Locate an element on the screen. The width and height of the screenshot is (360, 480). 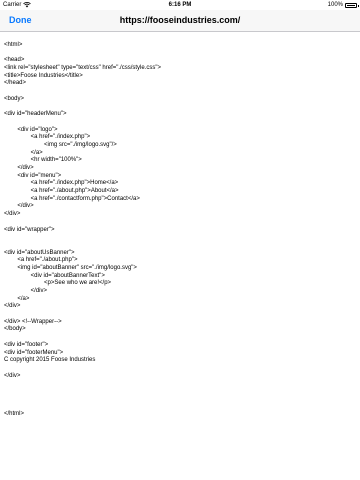
source-line: <div id="headerMenu"> is located at coordinates (35, 114).